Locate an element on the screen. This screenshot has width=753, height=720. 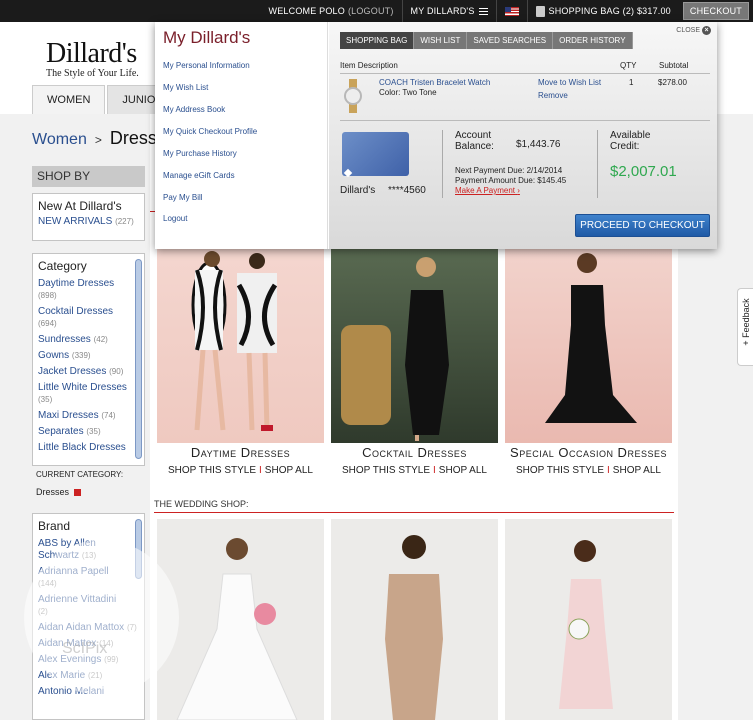
my-dillards-menu: MY DILLARD'S is located at coordinates (448, 11).